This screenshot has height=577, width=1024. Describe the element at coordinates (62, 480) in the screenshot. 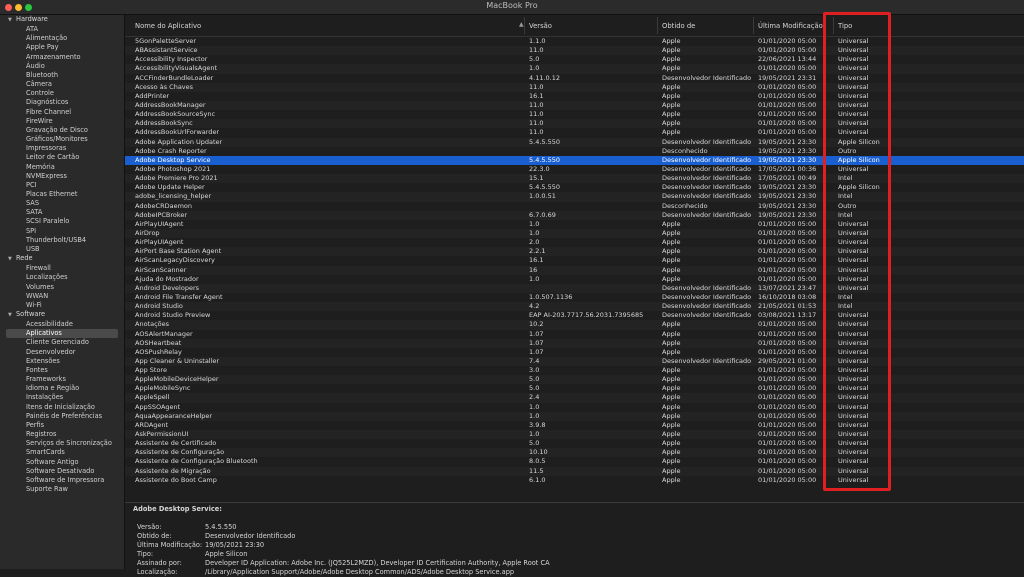

I see `sidebar-item: Software de Impressora` at that location.